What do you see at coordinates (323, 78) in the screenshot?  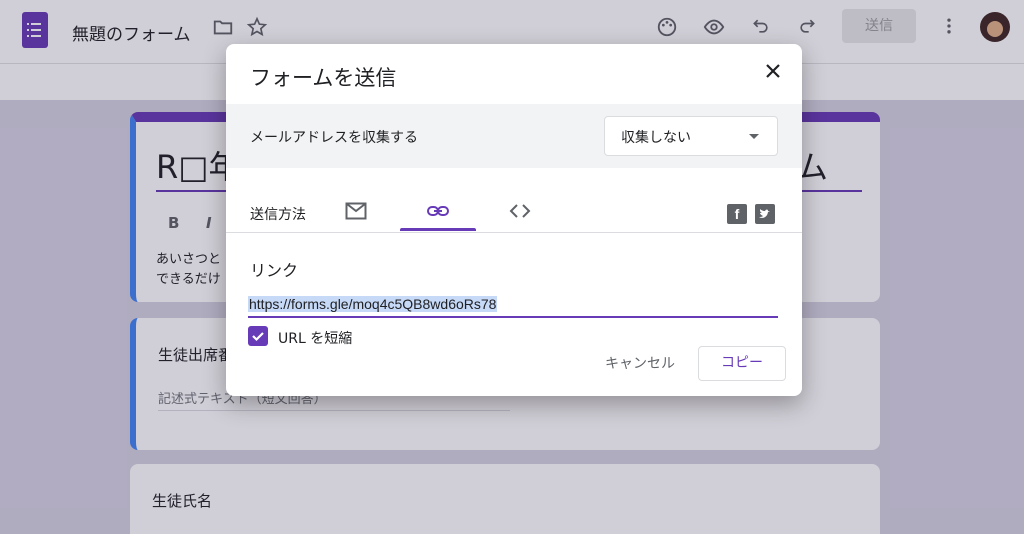 I see `dialog-title: フォームを送信` at bounding box center [323, 78].